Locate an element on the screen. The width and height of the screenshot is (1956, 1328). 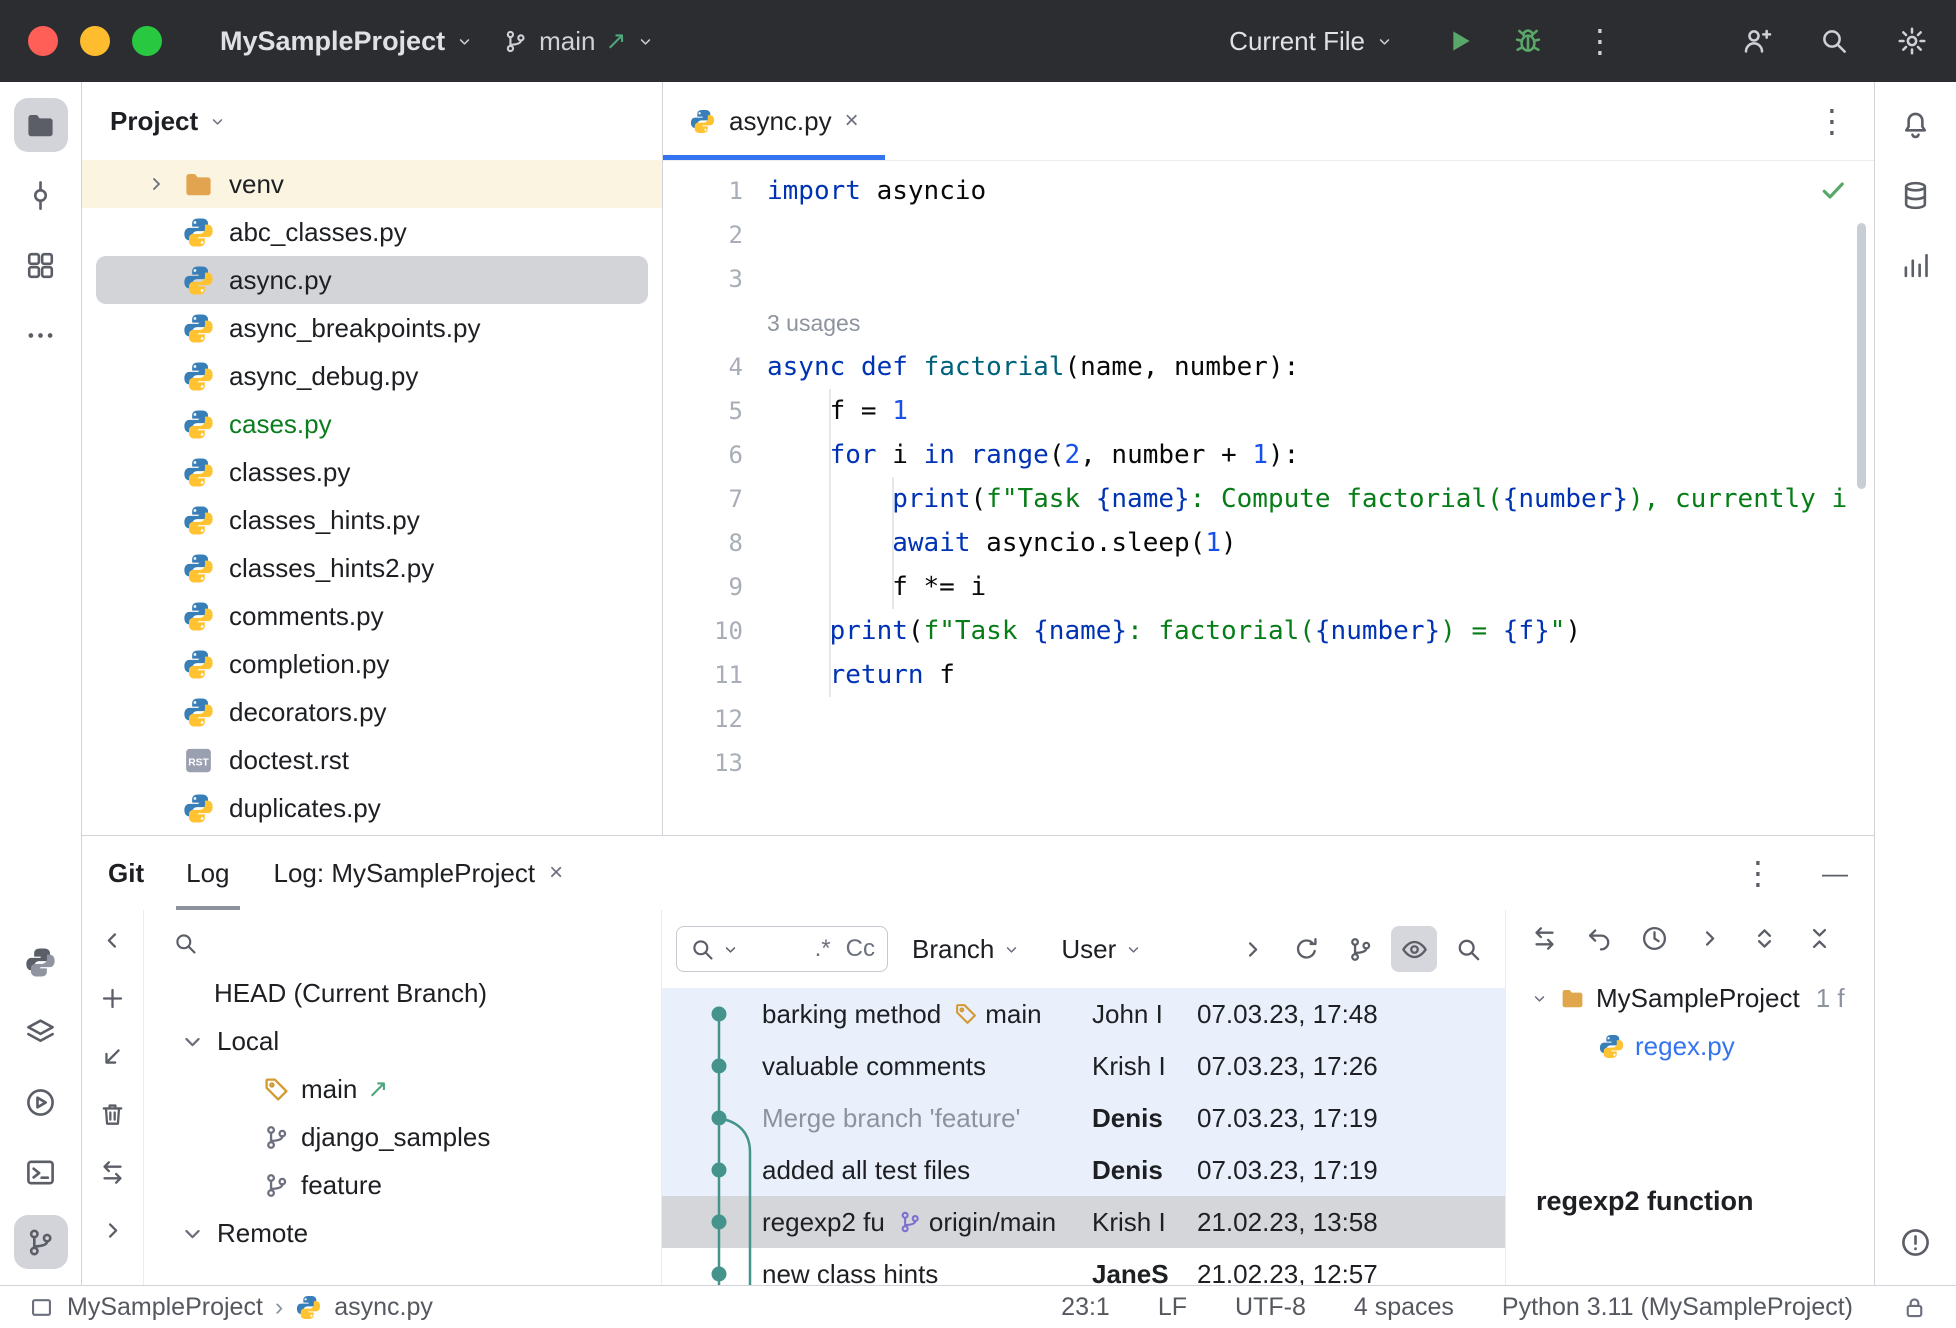
delete-branch-button is located at coordinates (112, 1118).